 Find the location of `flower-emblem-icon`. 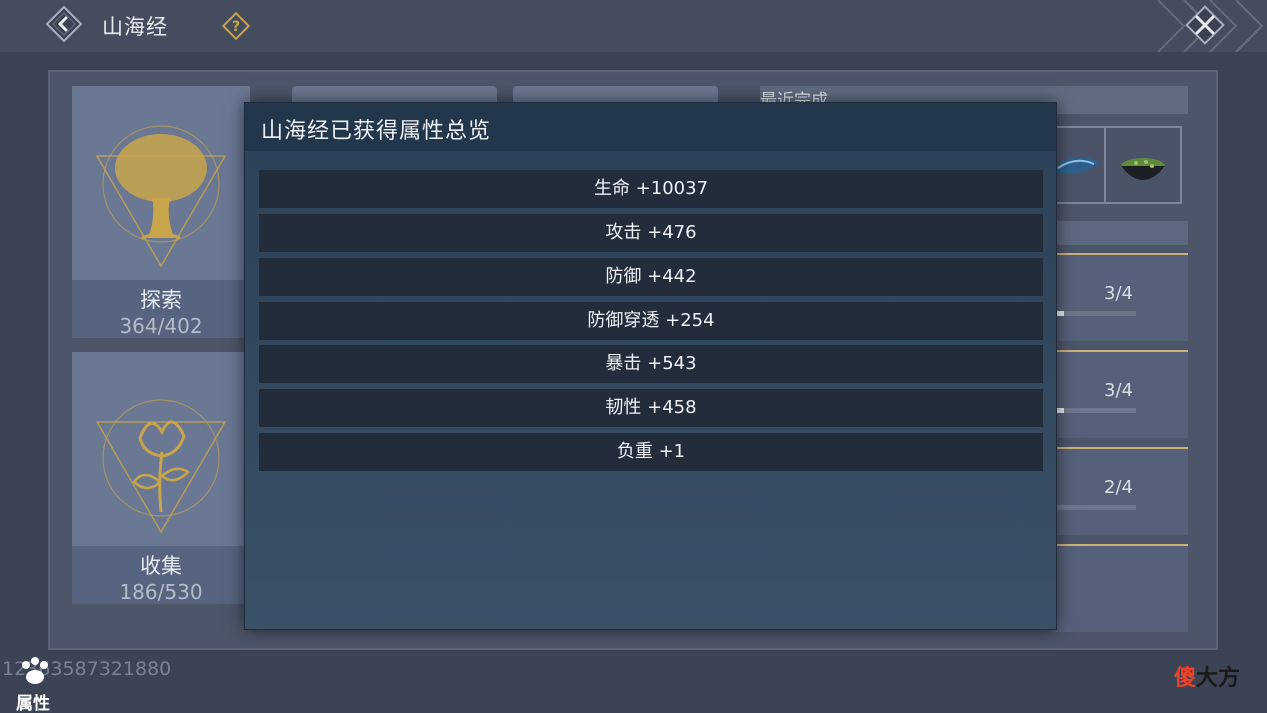

flower-emblem-icon is located at coordinates (161, 466).